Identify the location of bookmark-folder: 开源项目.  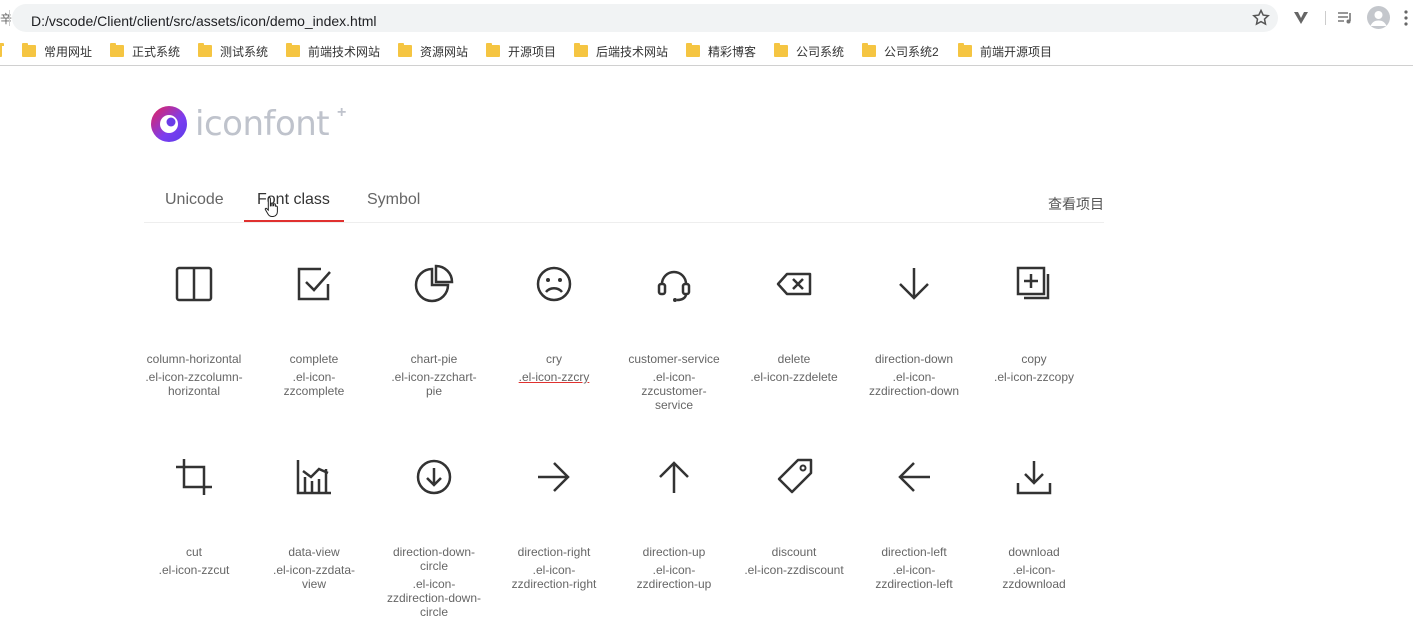
(521, 51).